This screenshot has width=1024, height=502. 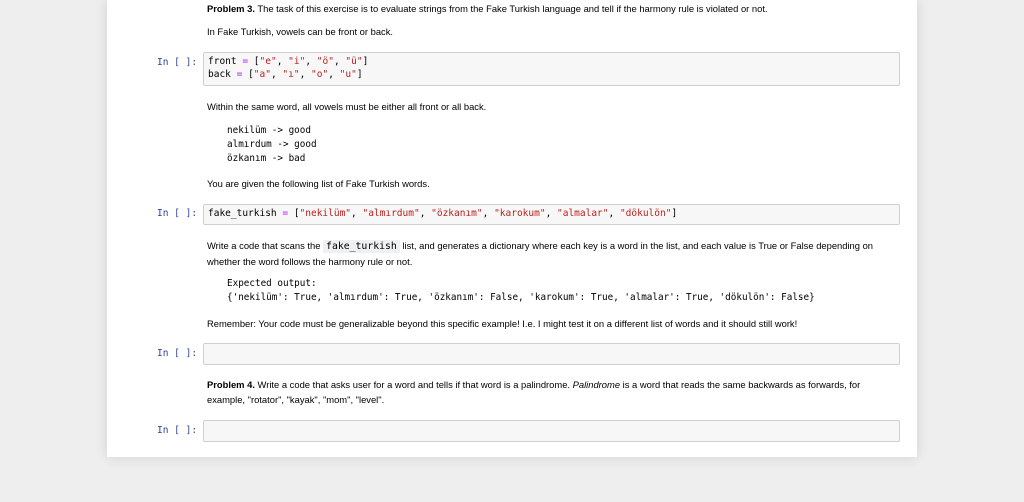 What do you see at coordinates (325, 61) in the screenshot?
I see `front-string: "ö"` at bounding box center [325, 61].